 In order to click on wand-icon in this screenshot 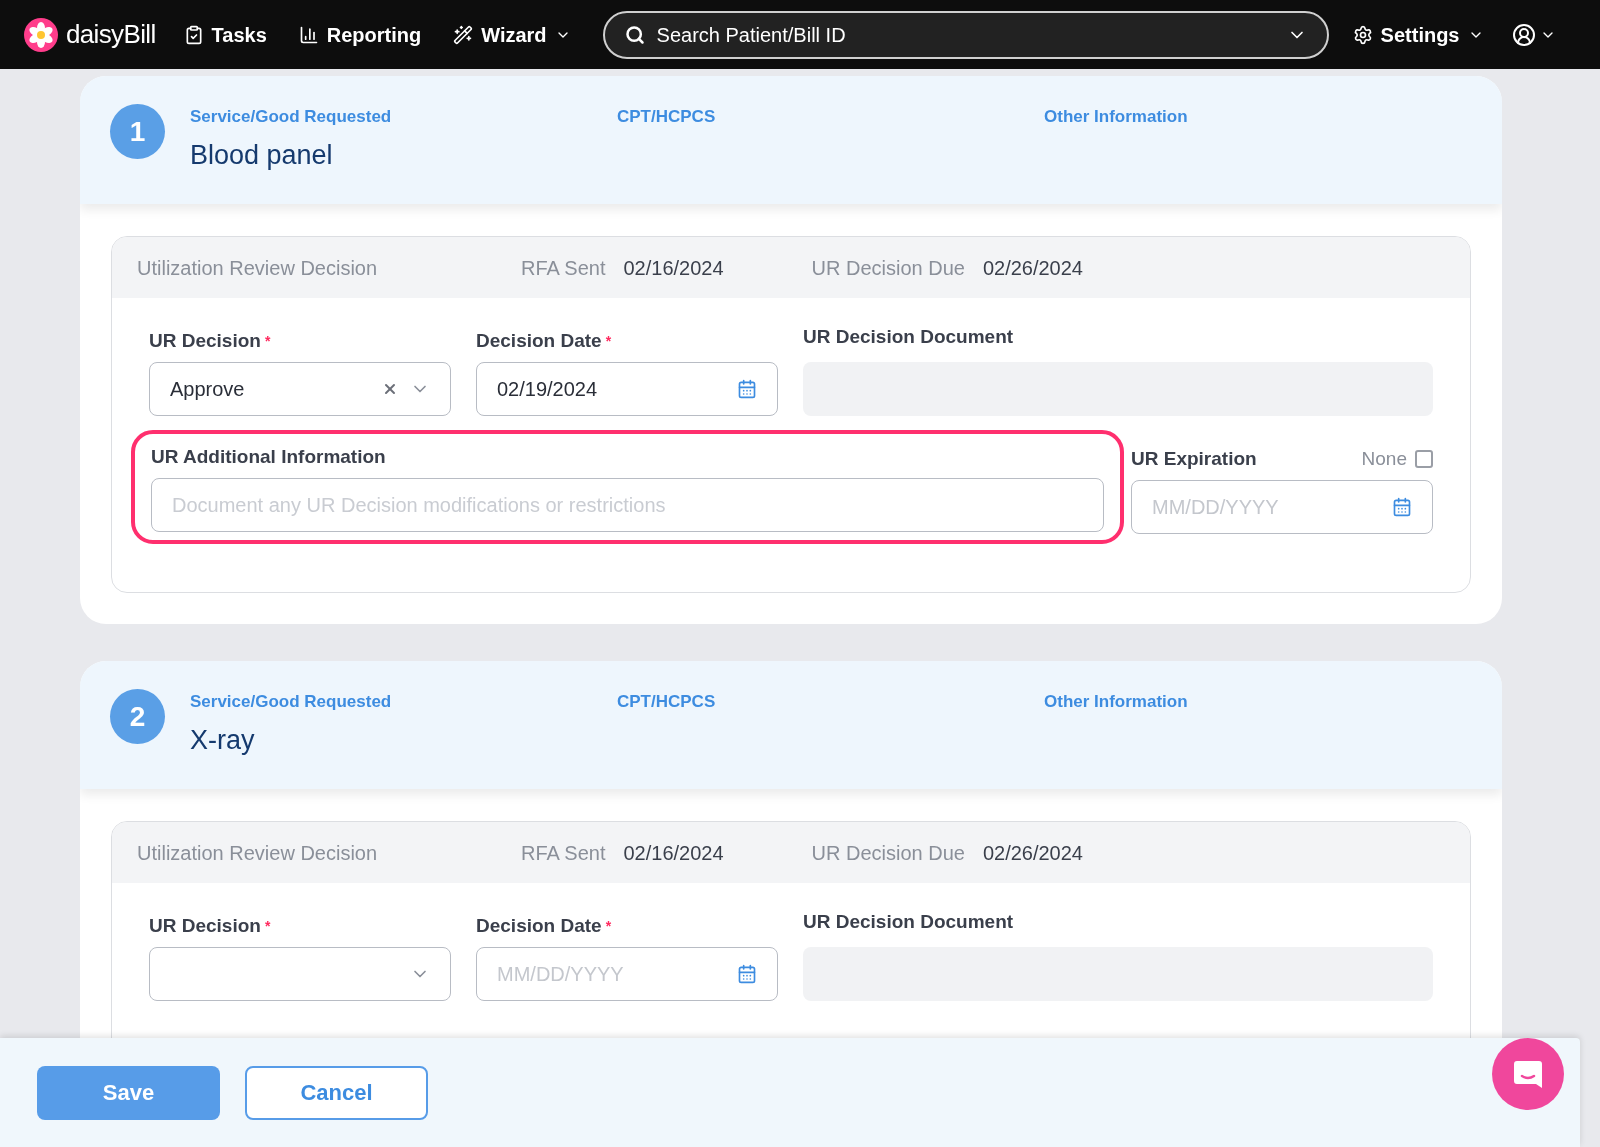, I will do `click(463, 34)`.